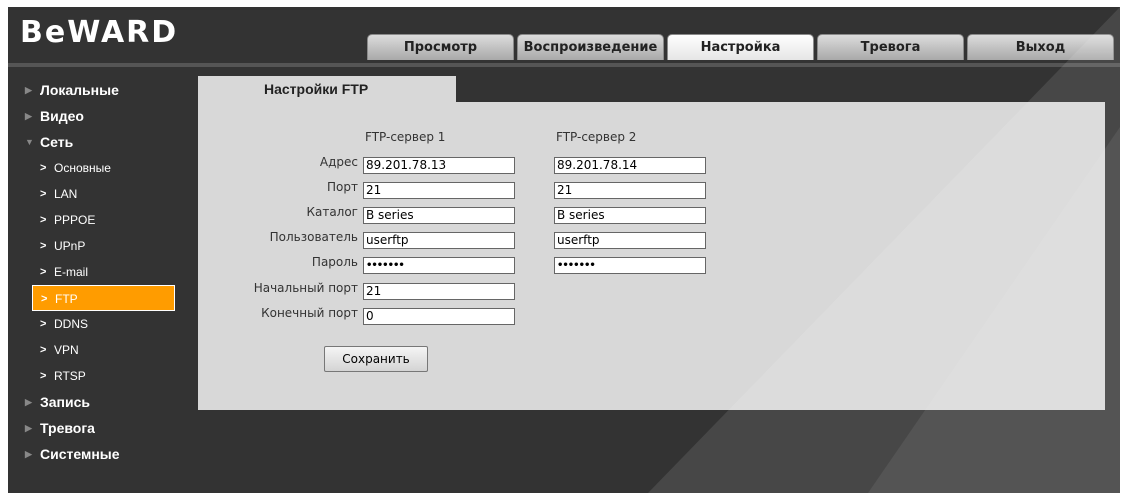  I want to click on sidebar-subitem-ftp: > FTP, so click(103, 298).